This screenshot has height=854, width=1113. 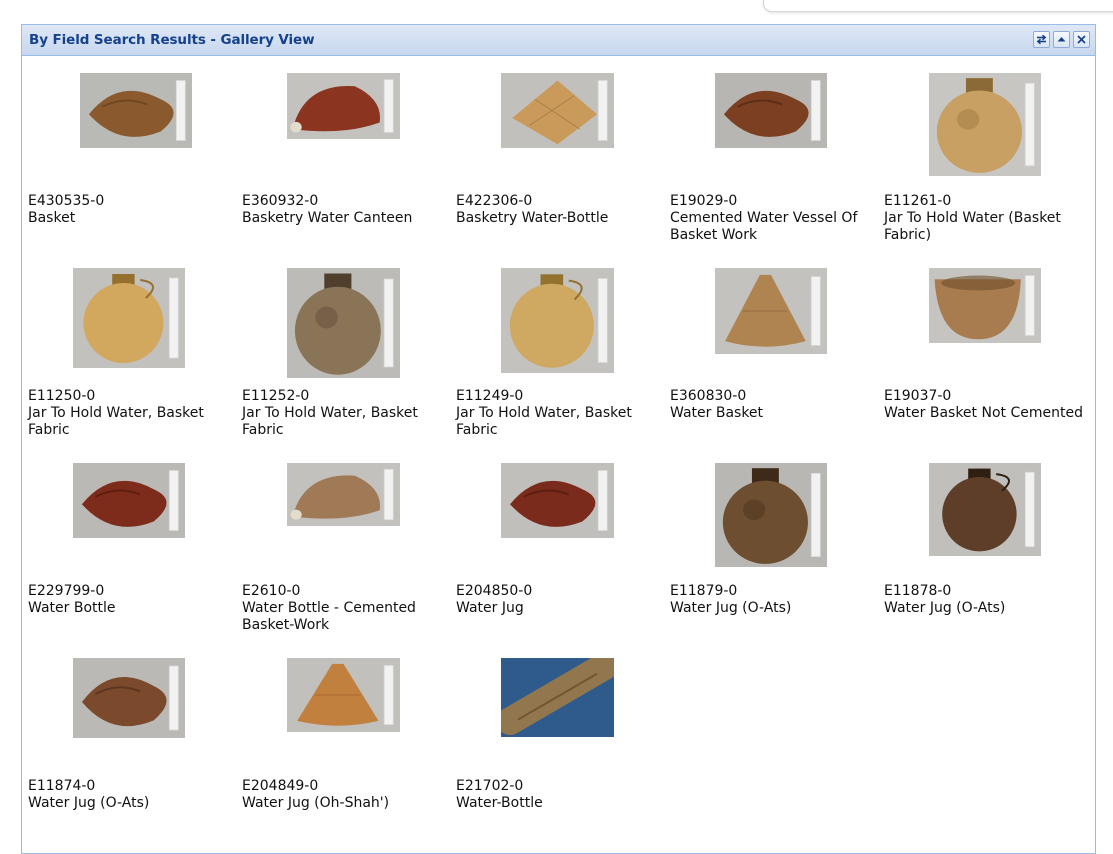 I want to click on water-vessel-photo, so click(x=771, y=110).